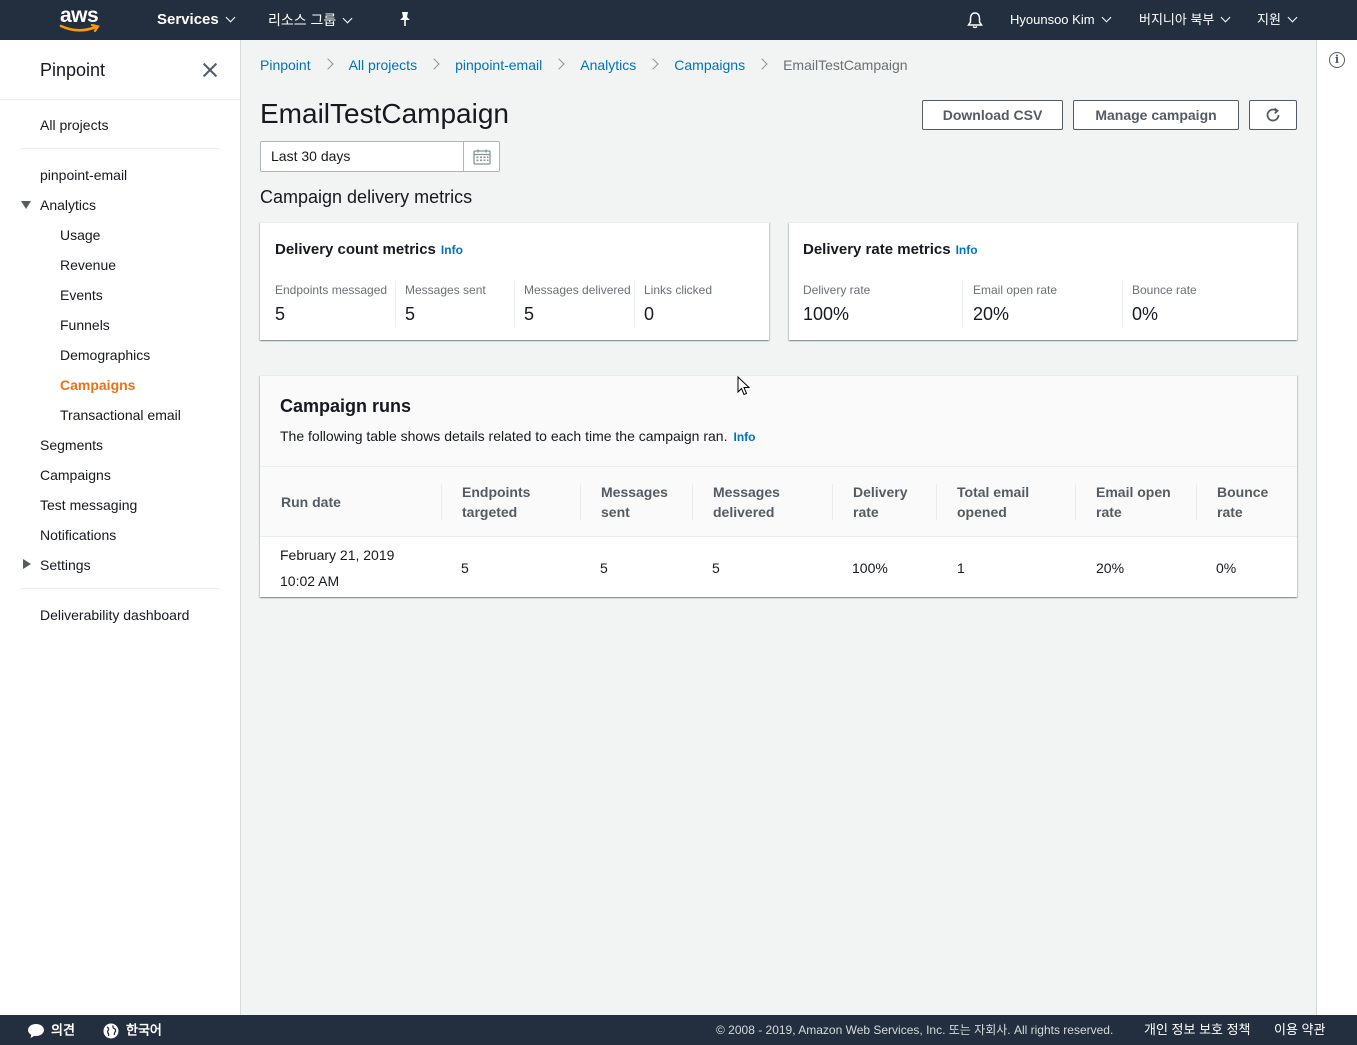 This screenshot has height=1045, width=1357. What do you see at coordinates (384, 113) in the screenshot?
I see `page-title: EmailTestCampaign` at bounding box center [384, 113].